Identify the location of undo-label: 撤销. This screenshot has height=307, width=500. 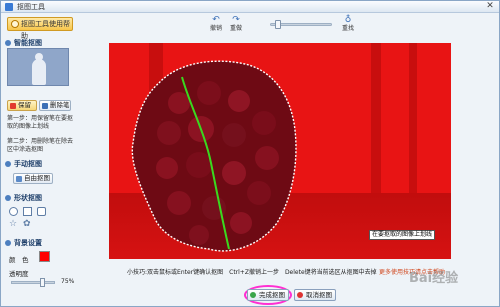
(215, 28).